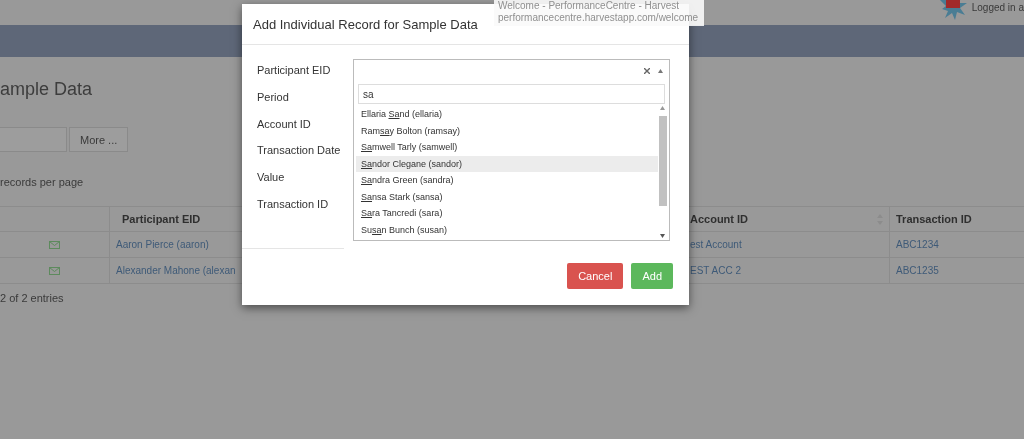 The width and height of the screenshot is (1024, 439). I want to click on scroll-up-icon, so click(662, 108).